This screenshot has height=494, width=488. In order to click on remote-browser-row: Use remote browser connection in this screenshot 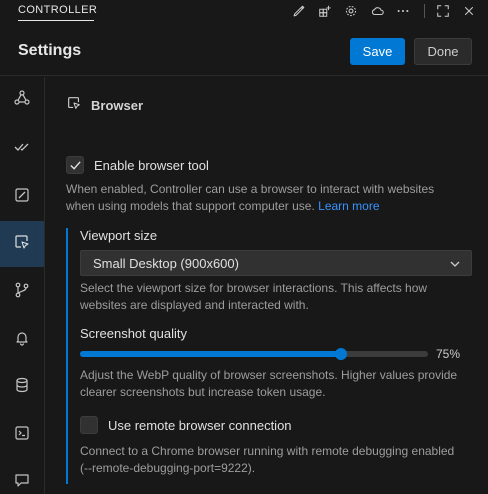, I will do `click(186, 425)`.